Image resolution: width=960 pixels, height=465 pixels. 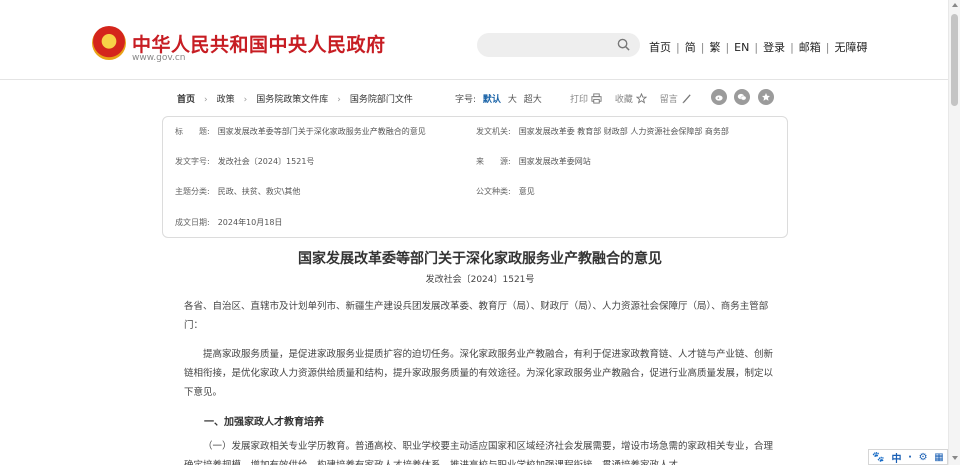 What do you see at coordinates (596, 98) in the screenshot?
I see `printer-icon` at bounding box center [596, 98].